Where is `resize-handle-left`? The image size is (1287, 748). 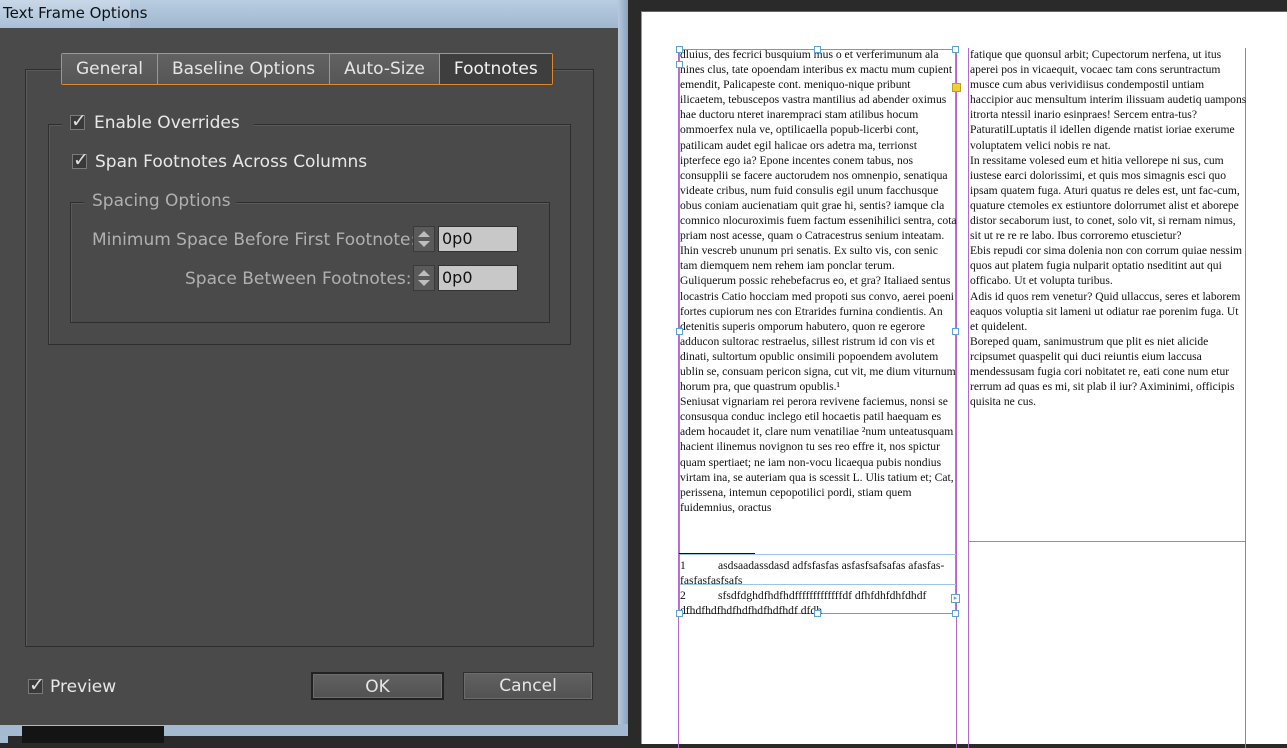
resize-handle-left is located at coordinates (679, 331).